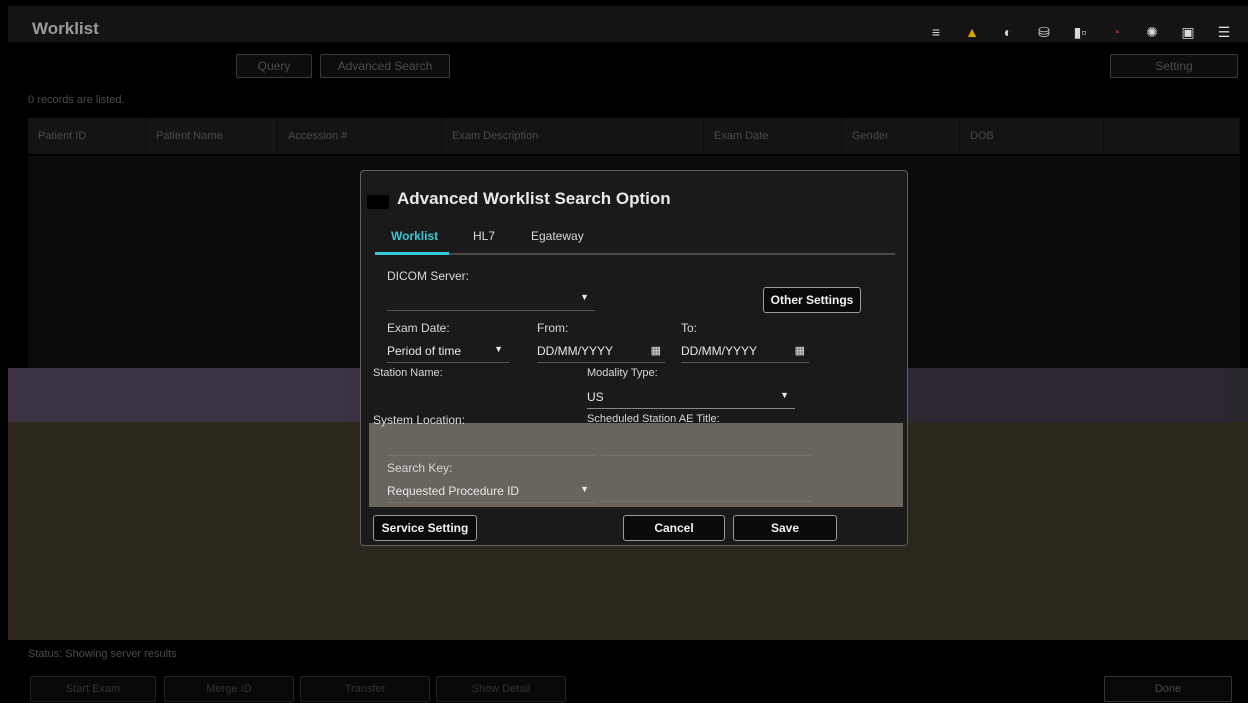 This screenshot has height=703, width=1248. What do you see at coordinates (901, 136) in the screenshot?
I see `col-gender: Gender` at bounding box center [901, 136].